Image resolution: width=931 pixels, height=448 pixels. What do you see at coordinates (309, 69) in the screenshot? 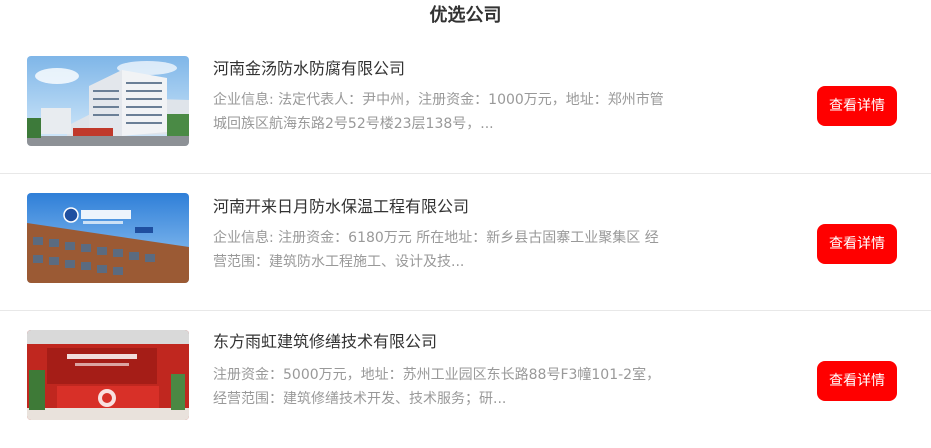
I see `company-name: 河南金汤防水防腐有限公司` at bounding box center [309, 69].